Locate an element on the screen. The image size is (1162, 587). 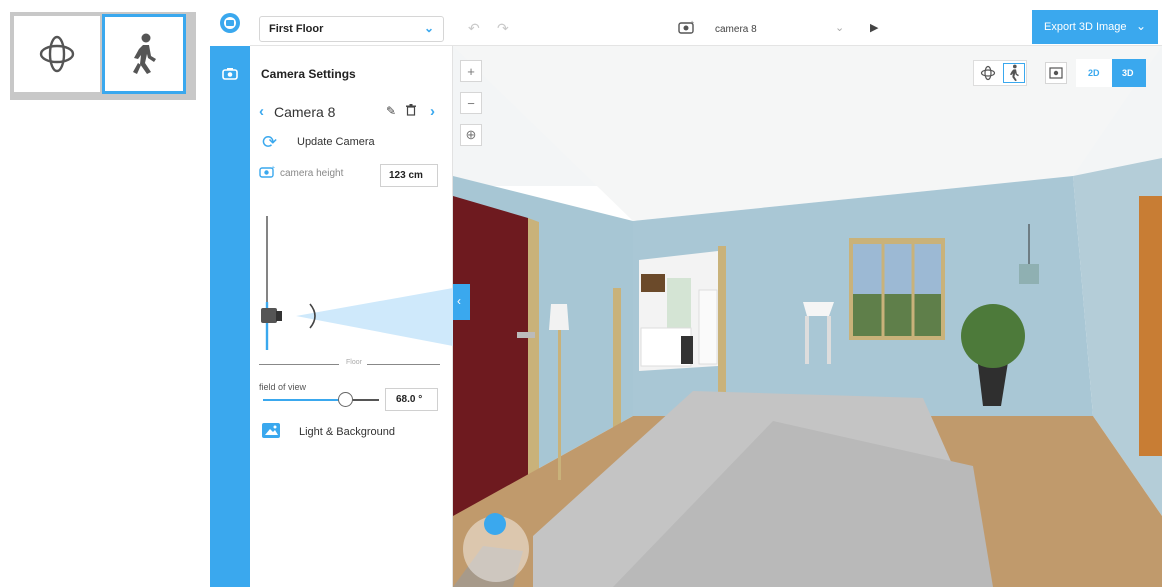
camera-icon: + is located at coordinates (687, 29).